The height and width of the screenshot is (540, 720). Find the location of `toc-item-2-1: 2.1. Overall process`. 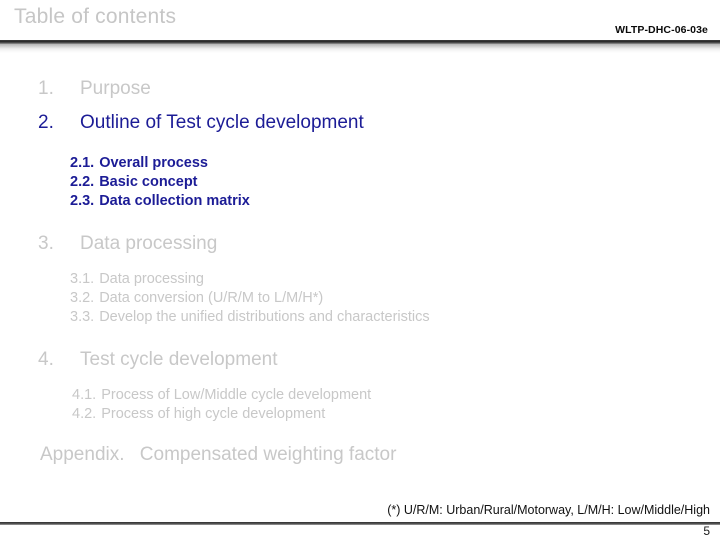

toc-item-2-1: 2.1. Overall process is located at coordinates (360, 163).